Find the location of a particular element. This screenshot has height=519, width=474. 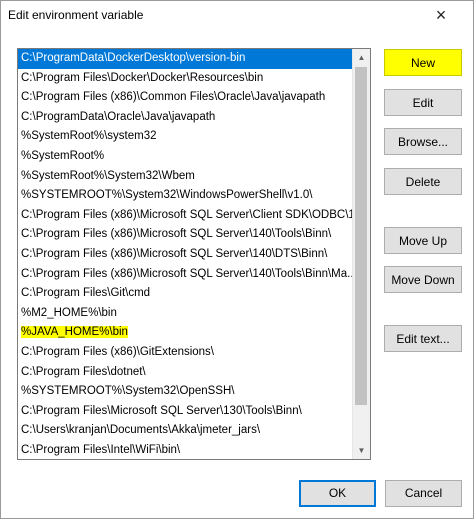

list-item-text: %SYSTEMROOT%\System32\OpenSSH\ is located at coordinates (128, 391).